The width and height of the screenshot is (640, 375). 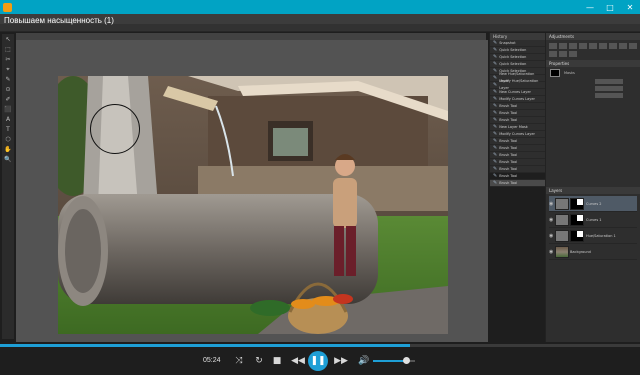 I want to click on app-logo-icon, so click(x=7, y=7).